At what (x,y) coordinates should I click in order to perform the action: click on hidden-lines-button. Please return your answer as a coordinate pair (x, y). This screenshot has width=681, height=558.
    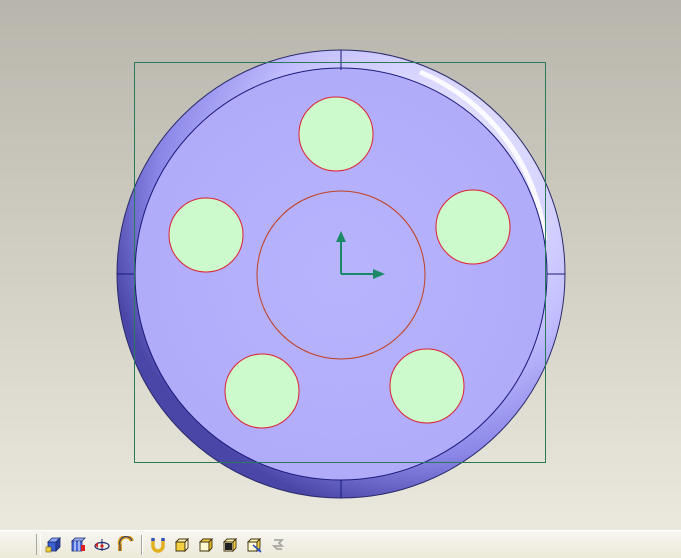
    Looking at the image, I should click on (77, 544).